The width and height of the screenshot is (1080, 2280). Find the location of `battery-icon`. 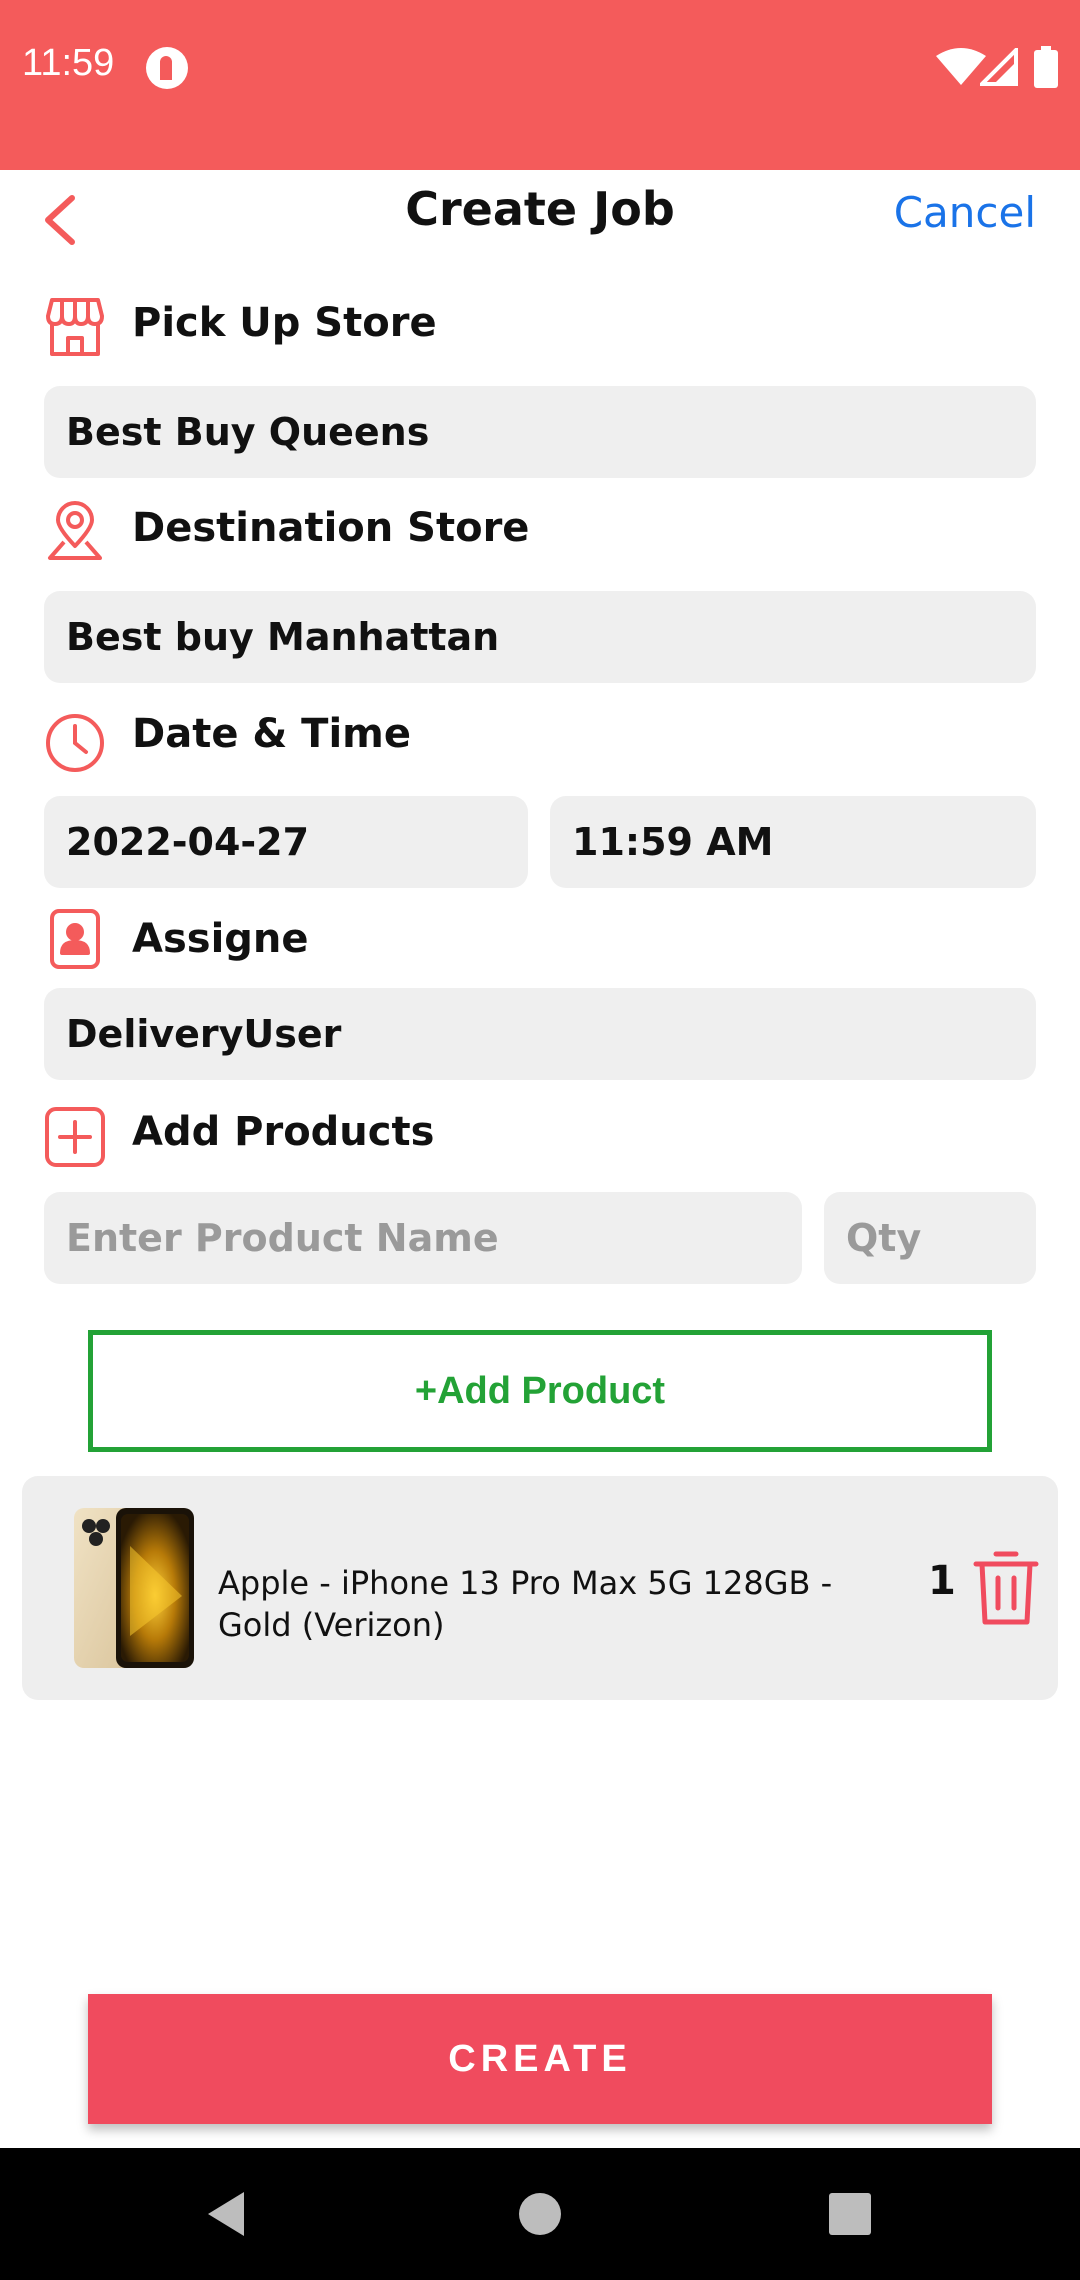

battery-icon is located at coordinates (1046, 67).